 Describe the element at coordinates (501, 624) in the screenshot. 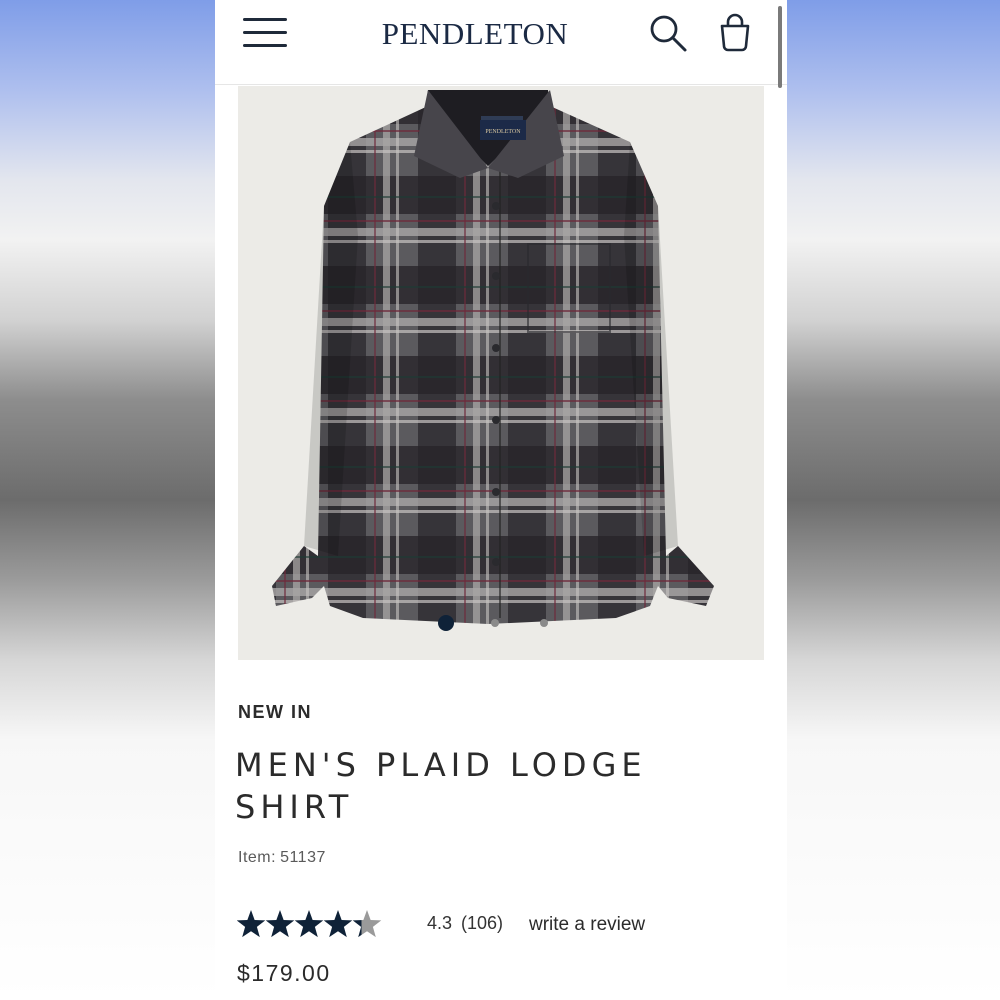

I see `carousel-dots` at that location.